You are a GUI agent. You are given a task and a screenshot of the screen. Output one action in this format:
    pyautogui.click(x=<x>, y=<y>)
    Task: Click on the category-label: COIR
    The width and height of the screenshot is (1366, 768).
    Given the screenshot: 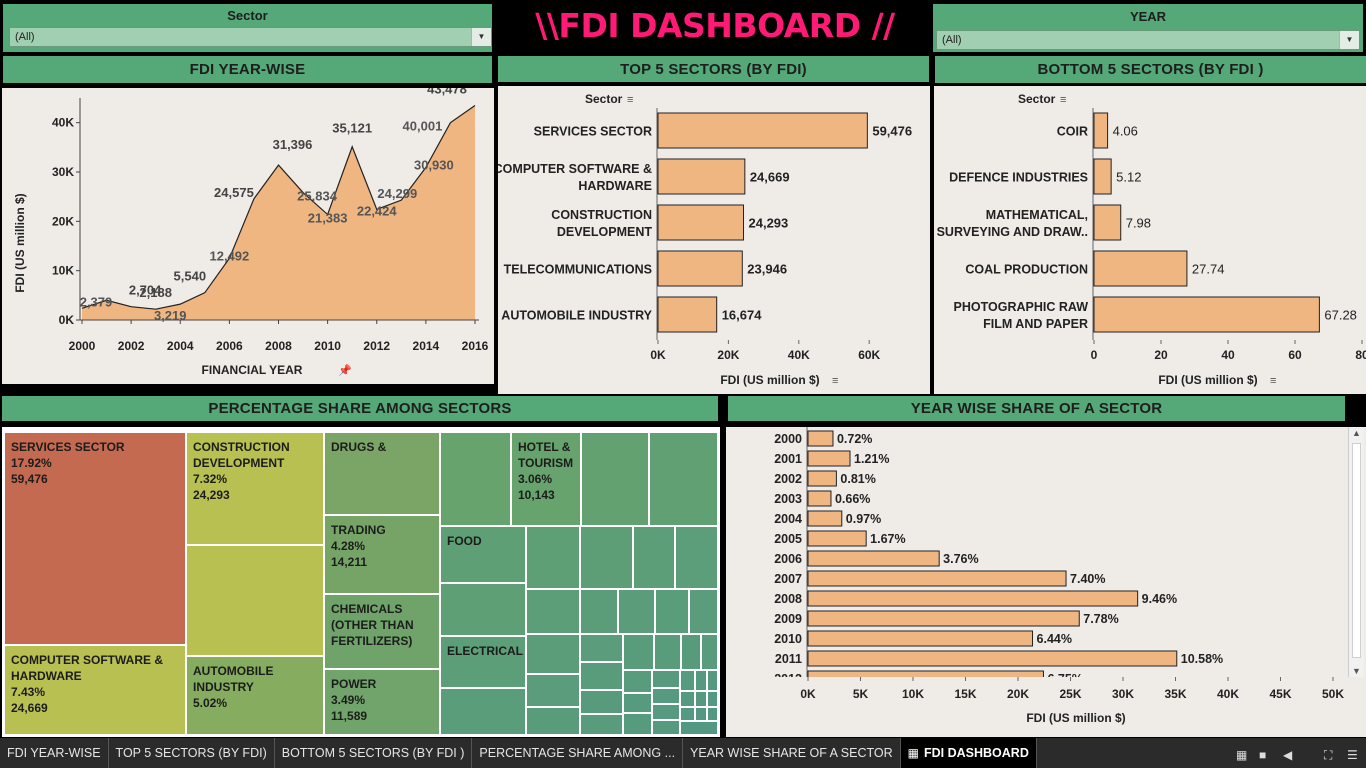 What is the action you would take?
    pyautogui.click(x=1072, y=132)
    